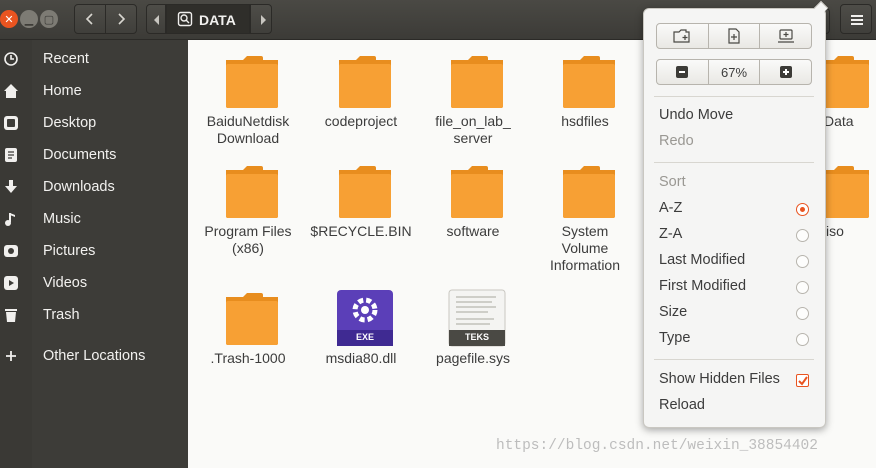  Describe the element at coordinates (857, 16) in the screenshot. I see `menu-icon` at that location.